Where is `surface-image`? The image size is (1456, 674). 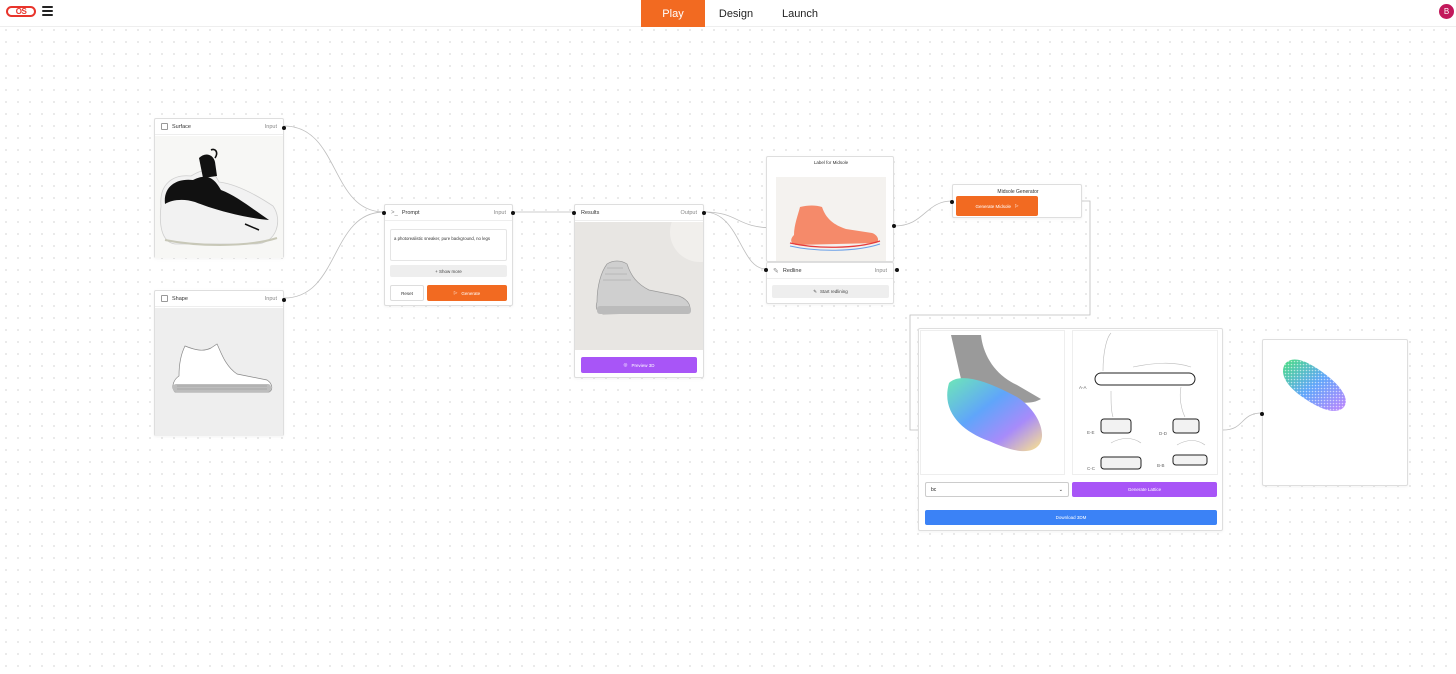 surface-image is located at coordinates (219, 197).